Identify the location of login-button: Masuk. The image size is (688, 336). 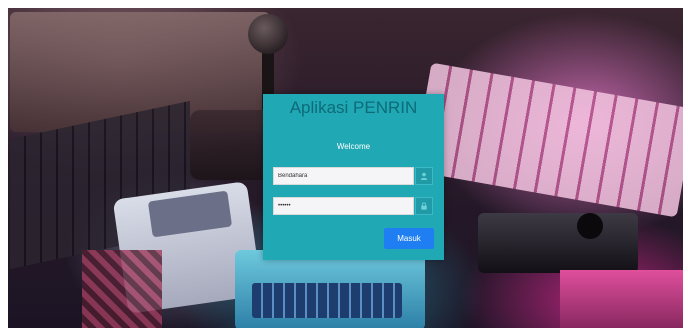
(409, 238).